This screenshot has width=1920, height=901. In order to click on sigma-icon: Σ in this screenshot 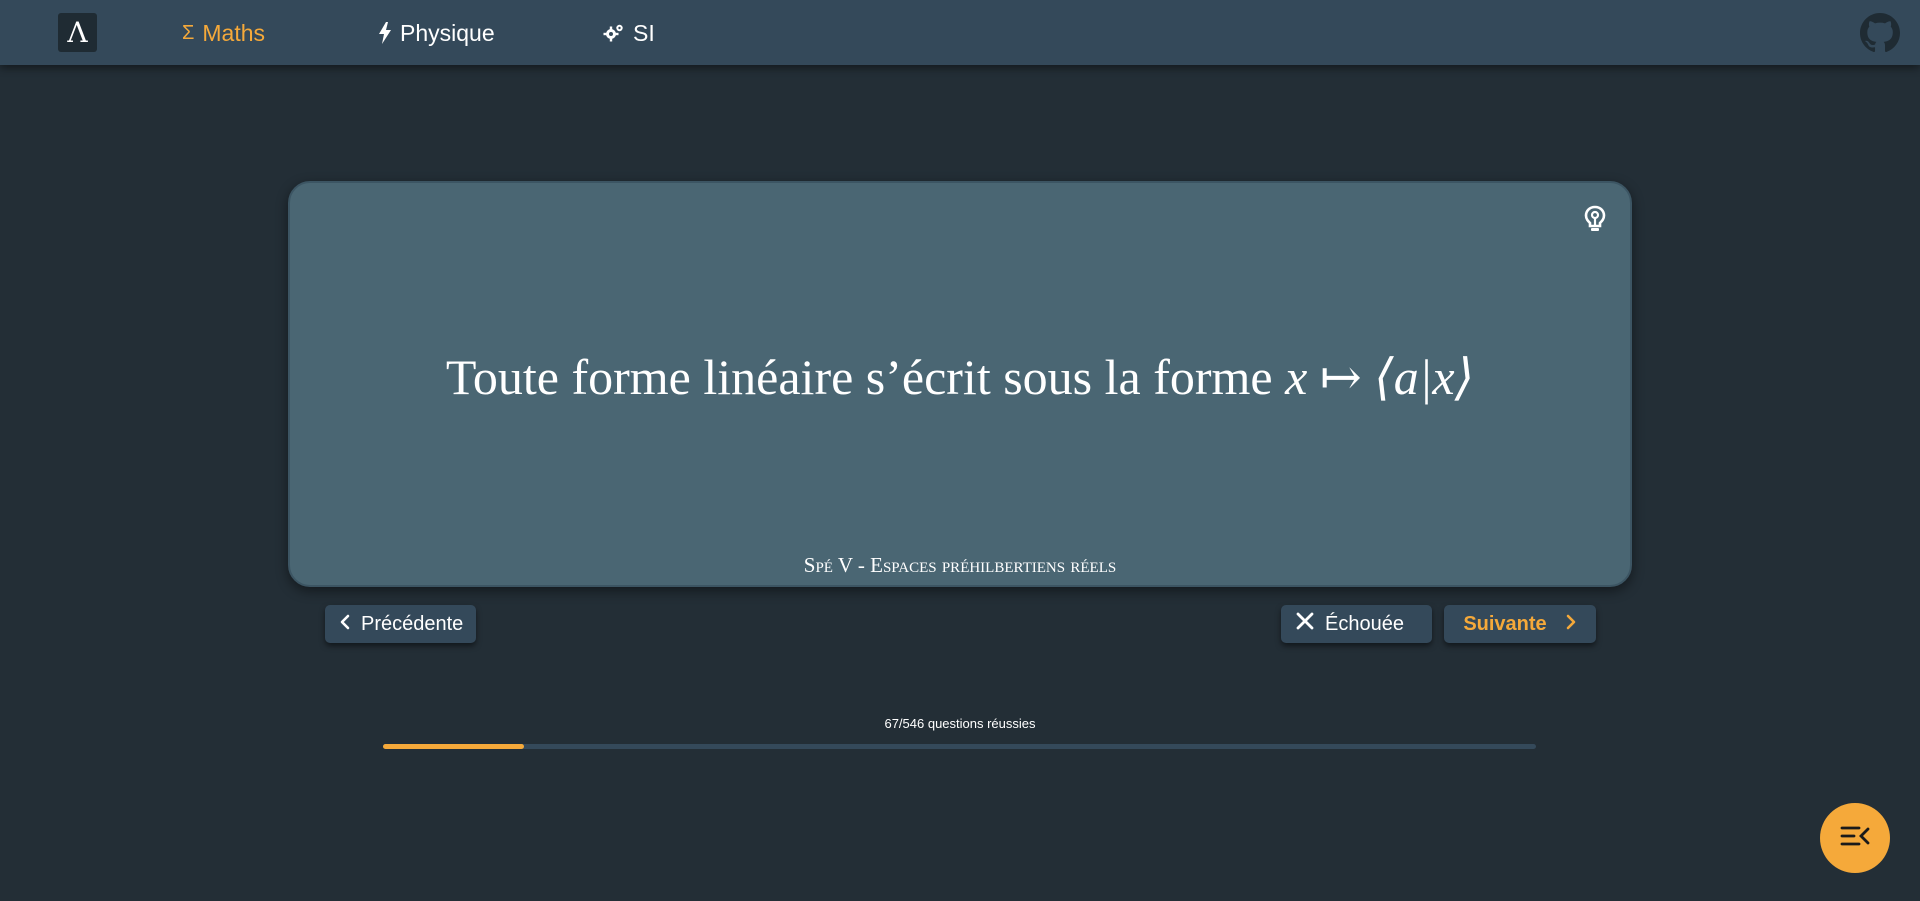, I will do `click(188, 32)`.